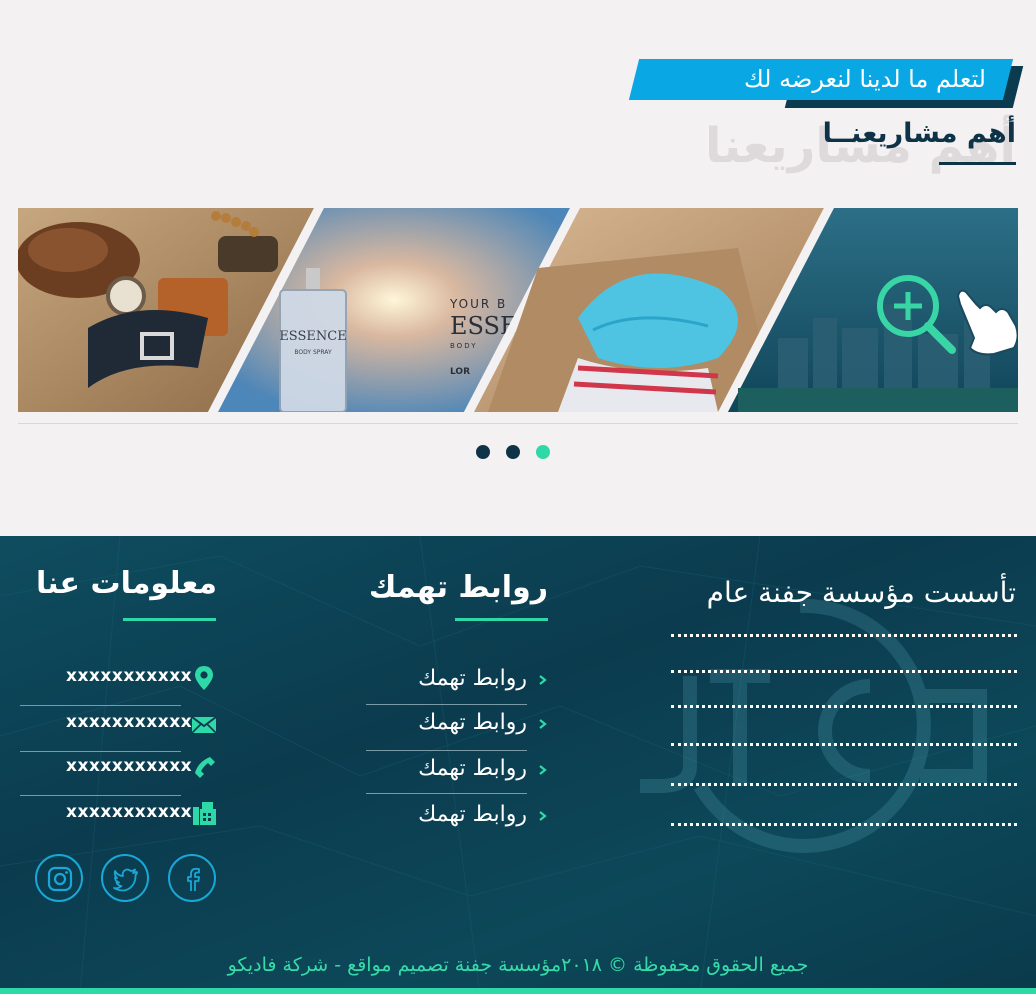  Describe the element at coordinates (169, 619) in the screenshot. I see `info-title-underline` at that location.